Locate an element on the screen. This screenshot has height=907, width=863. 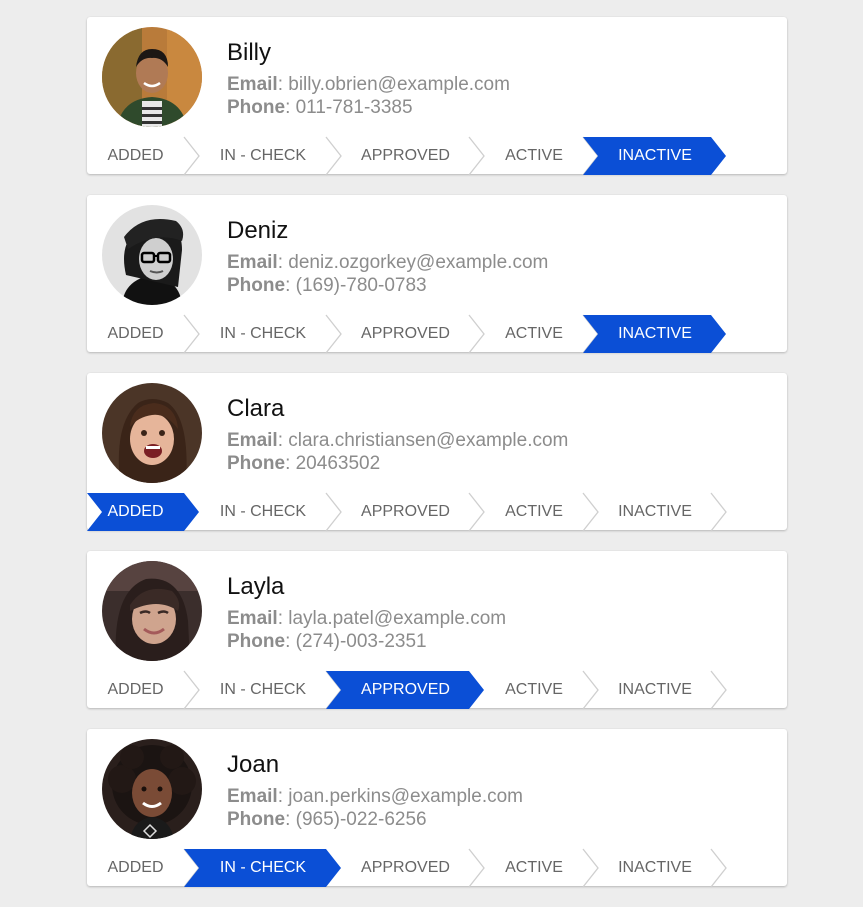
email-value: : deniz.ozgorkey@example.com is located at coordinates (413, 262).